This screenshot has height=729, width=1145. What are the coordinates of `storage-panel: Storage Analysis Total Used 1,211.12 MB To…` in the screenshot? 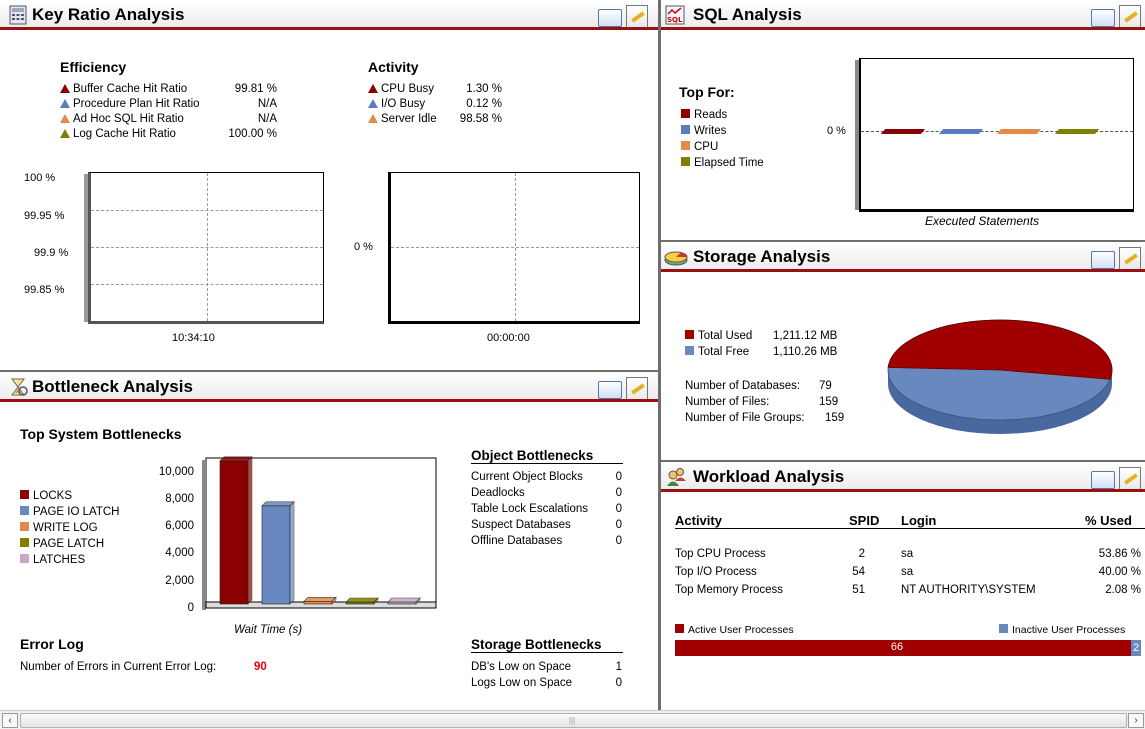 It's located at (903, 351).